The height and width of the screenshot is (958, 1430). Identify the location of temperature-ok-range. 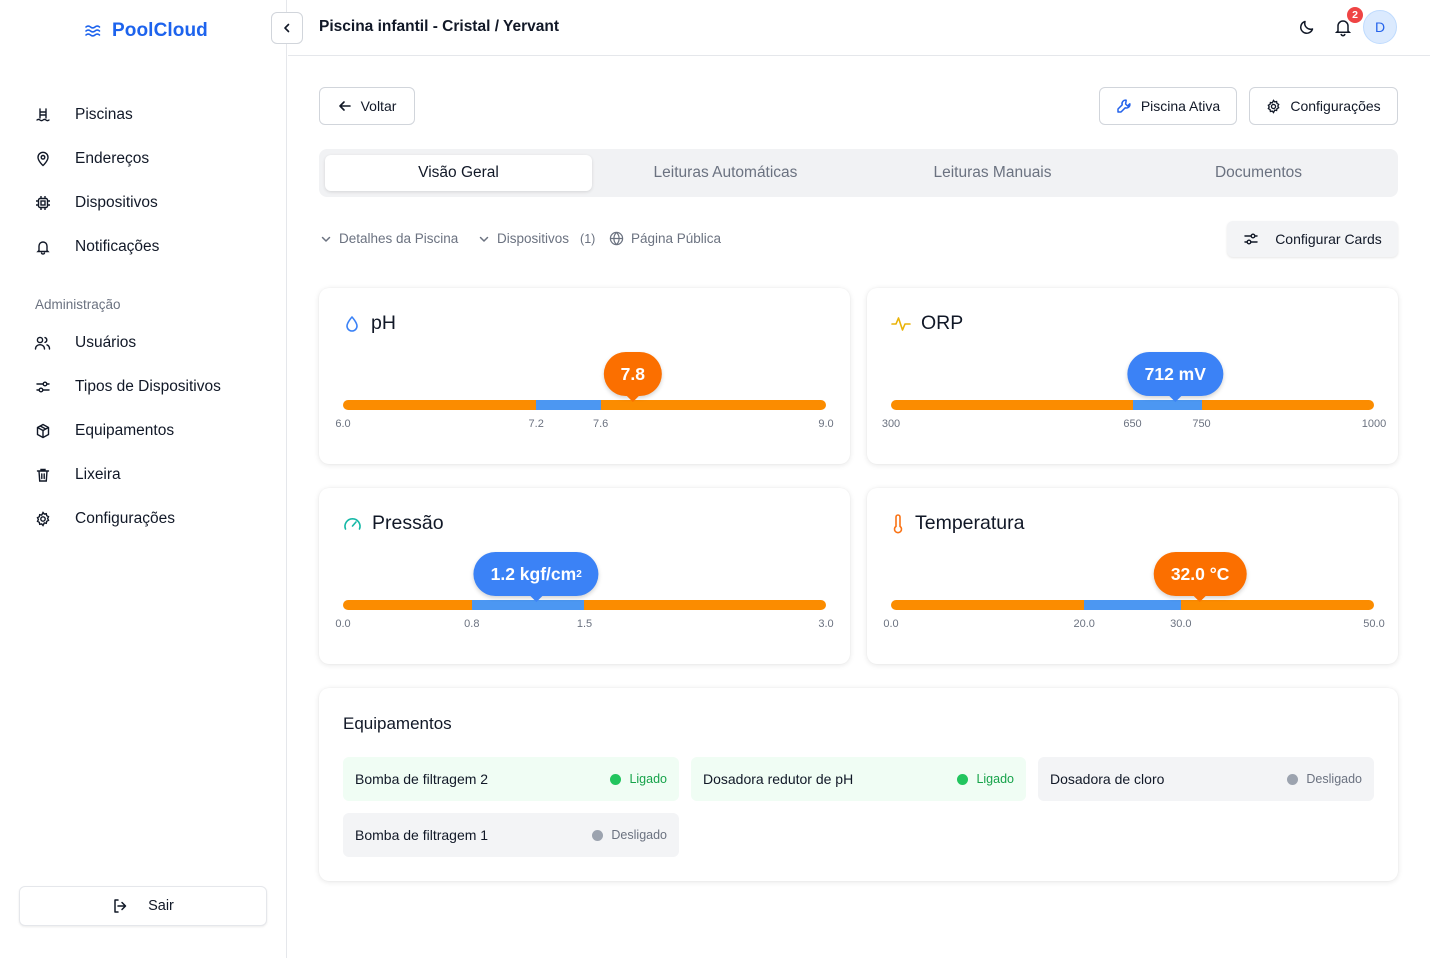
(1132, 605).